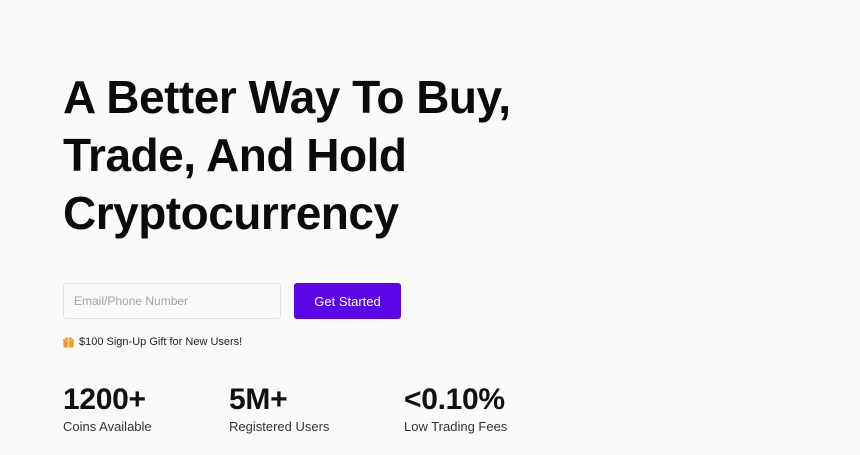  I want to click on signup-form: Get Started, so click(232, 301).